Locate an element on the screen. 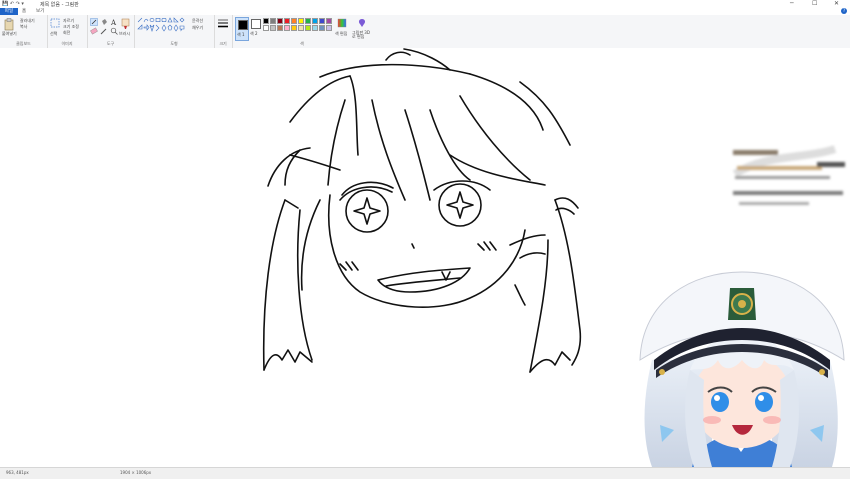  size-group: 크기 is located at coordinates (223, 31).